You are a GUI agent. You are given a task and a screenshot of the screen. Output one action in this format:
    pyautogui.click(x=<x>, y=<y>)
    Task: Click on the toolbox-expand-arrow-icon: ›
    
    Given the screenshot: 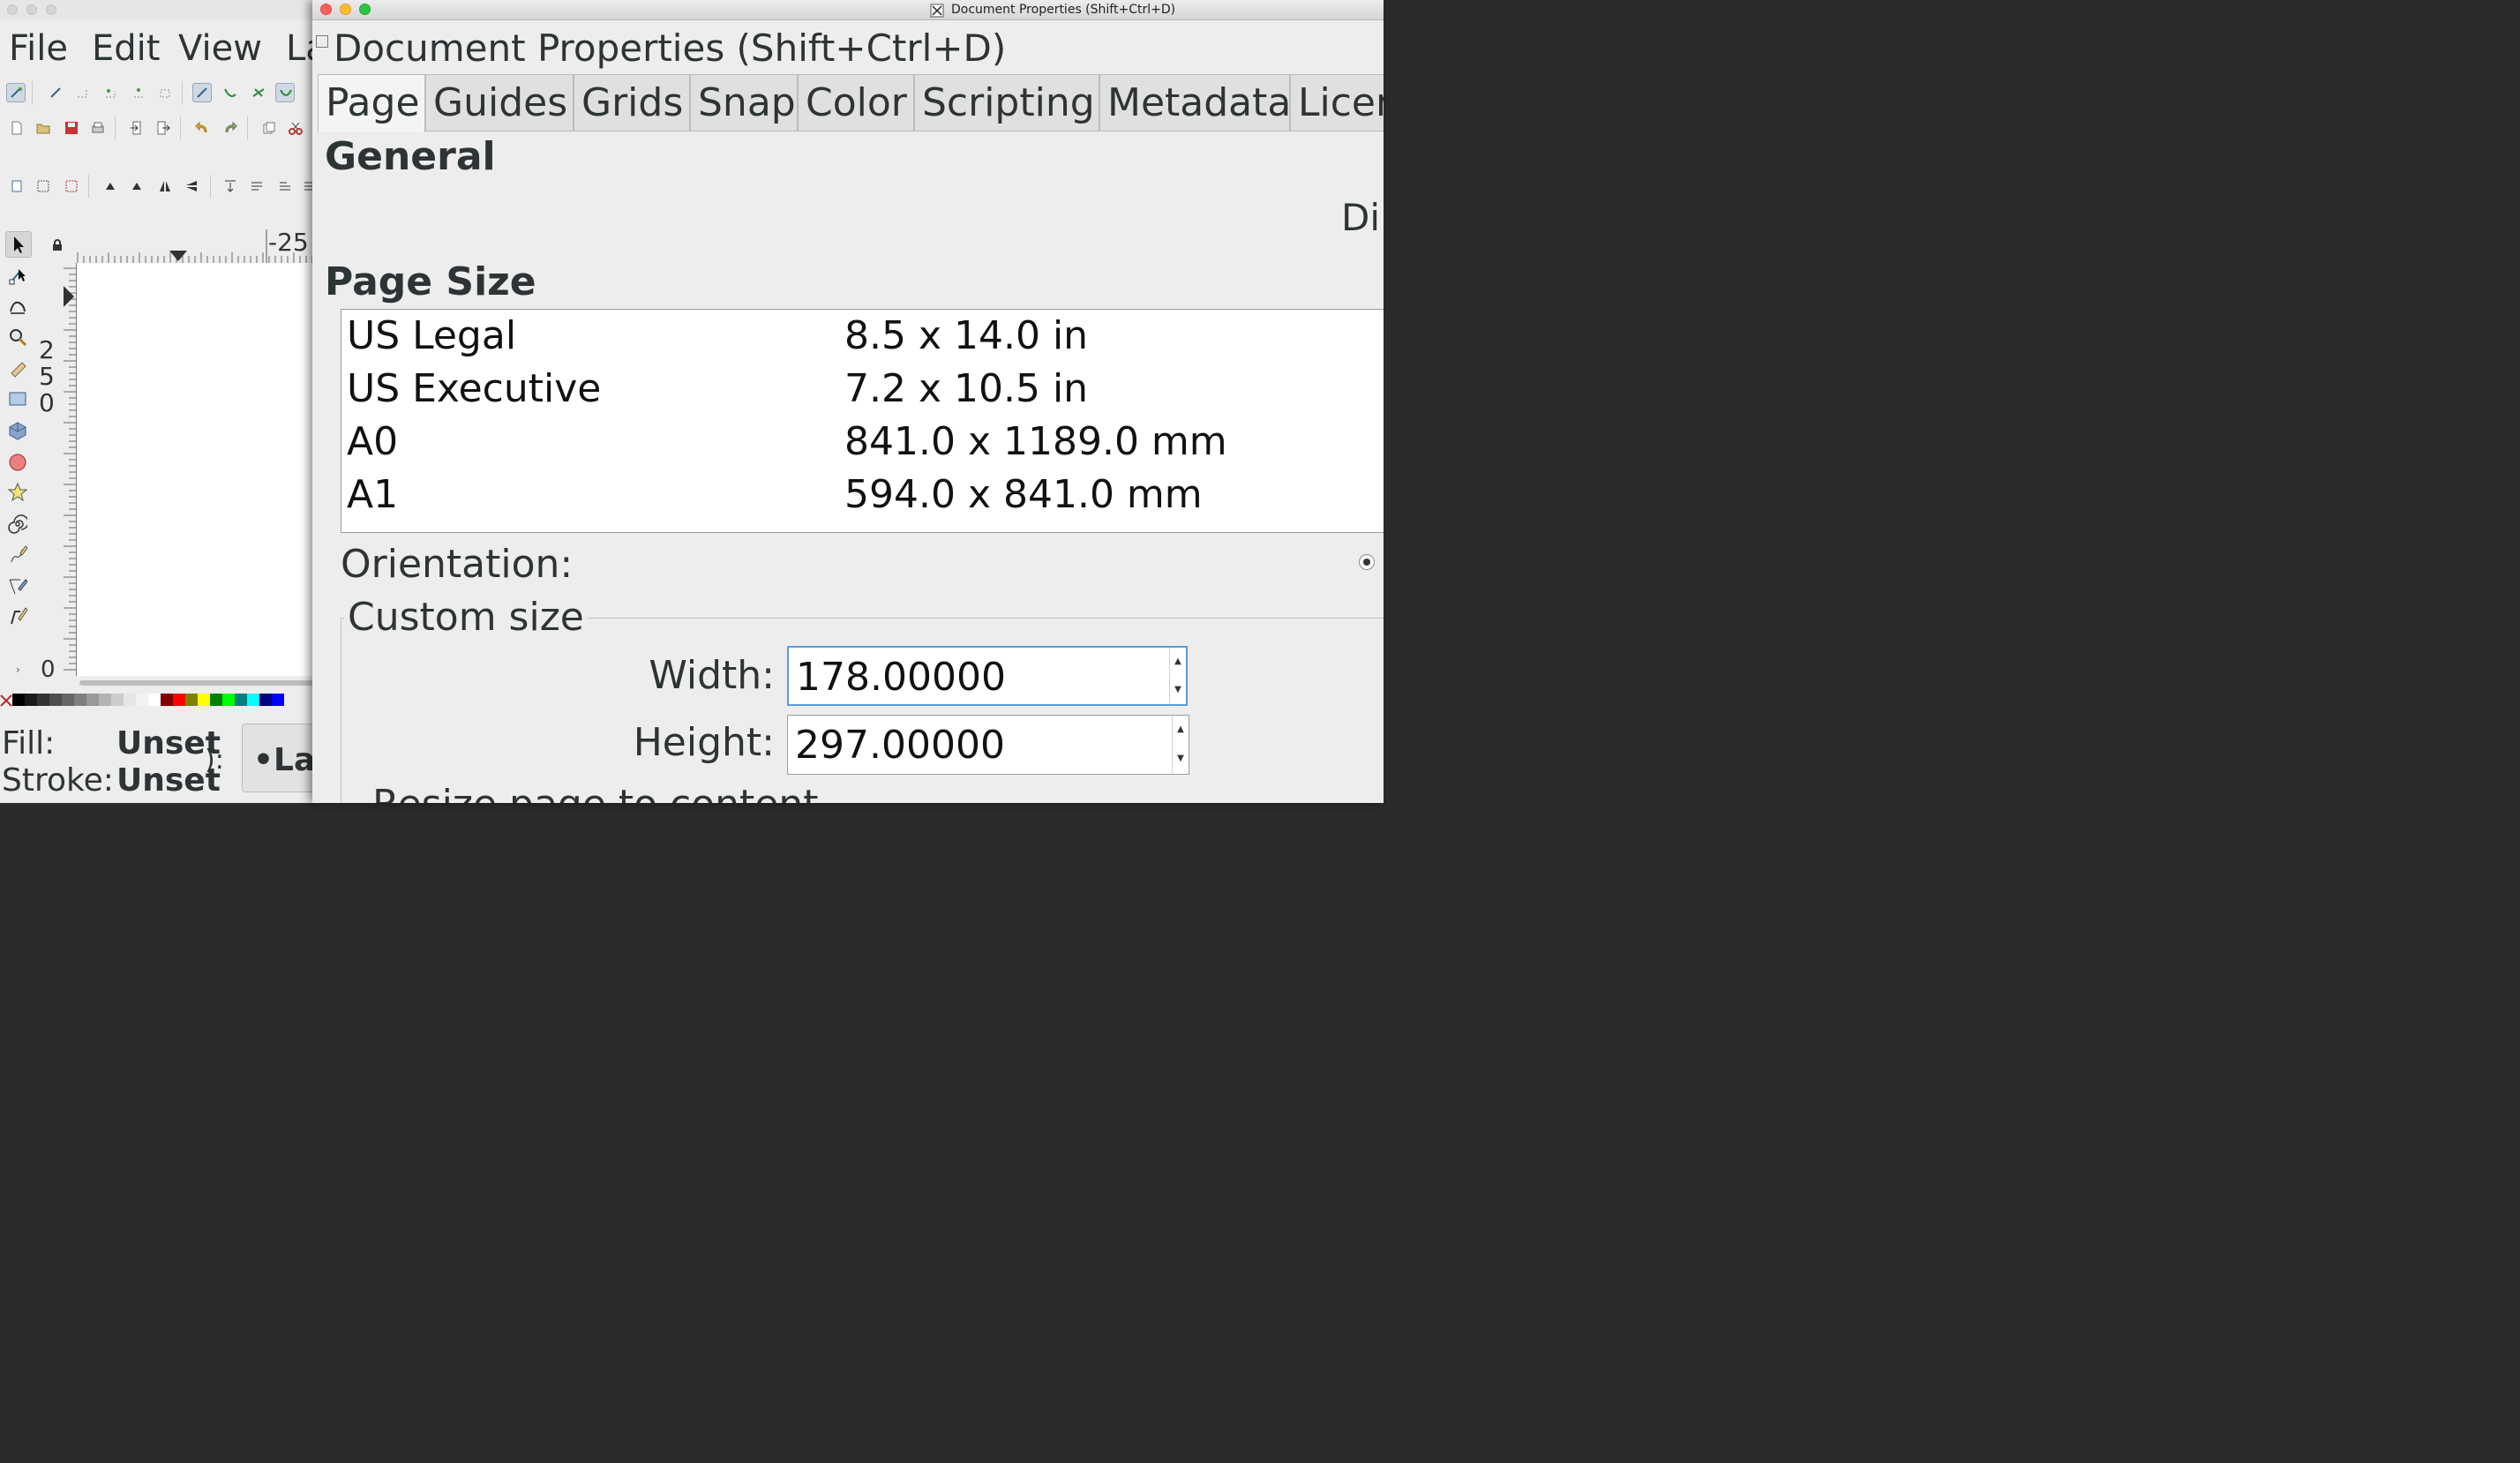 What is the action you would take?
    pyautogui.click(x=18, y=670)
    